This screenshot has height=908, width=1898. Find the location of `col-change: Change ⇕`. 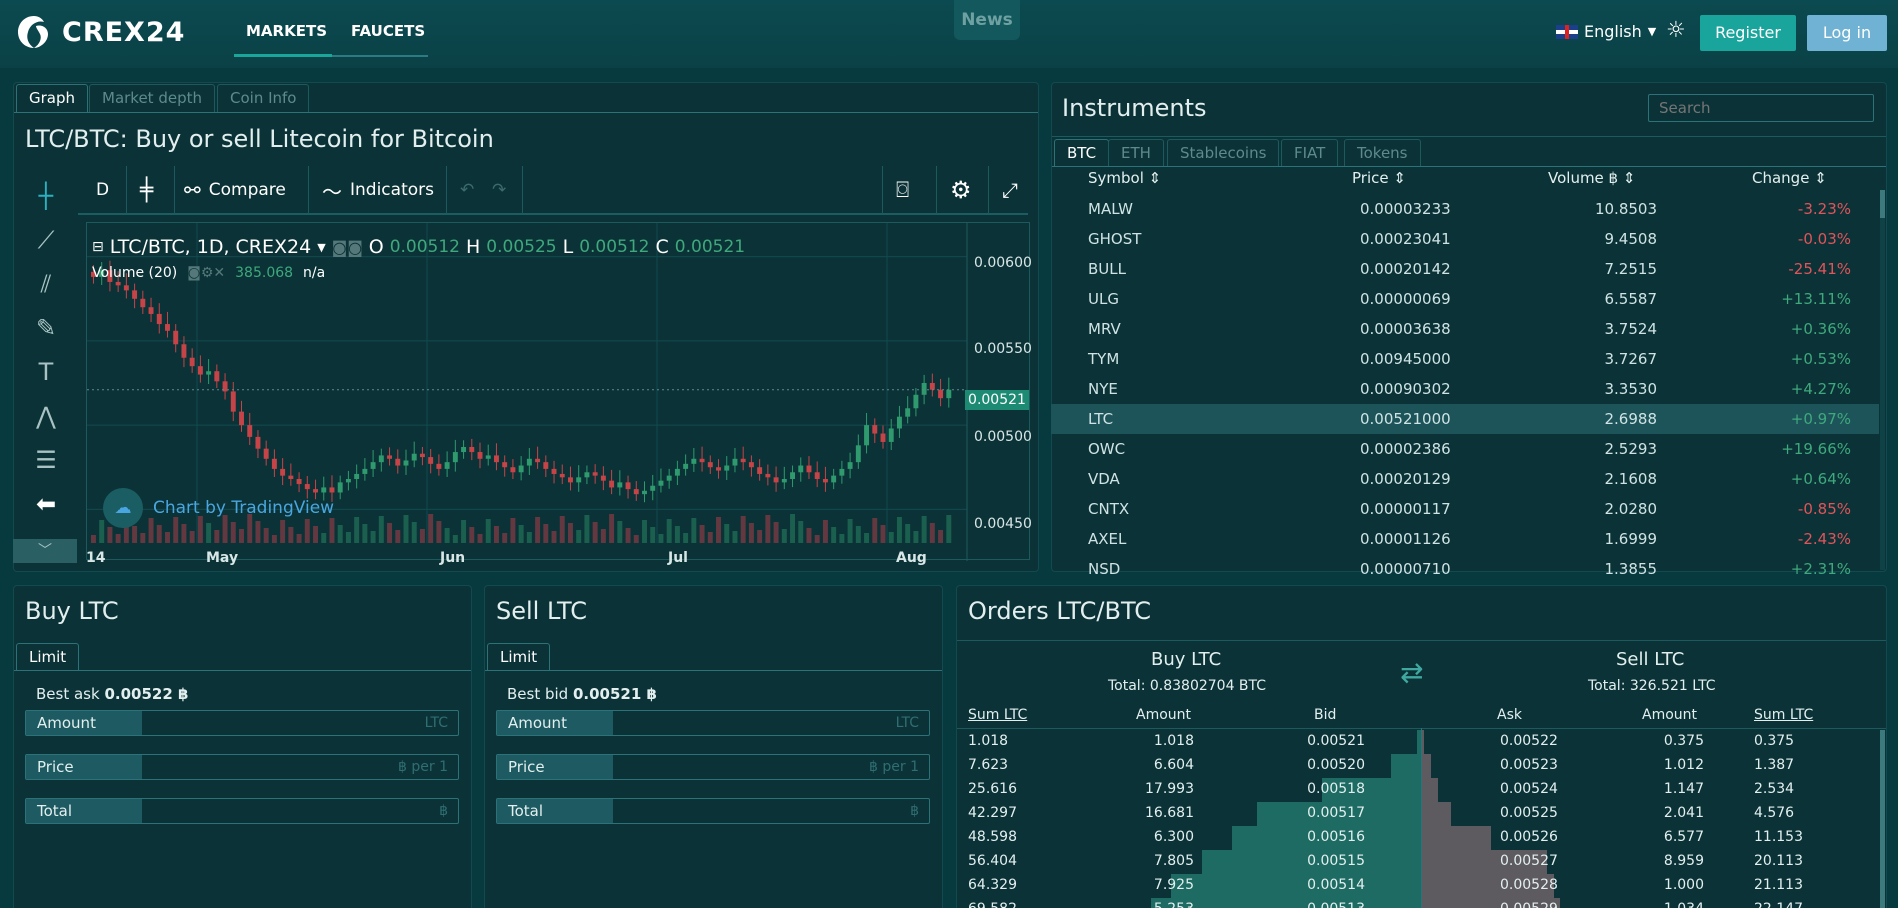

col-change: Change ⇕ is located at coordinates (1789, 178).